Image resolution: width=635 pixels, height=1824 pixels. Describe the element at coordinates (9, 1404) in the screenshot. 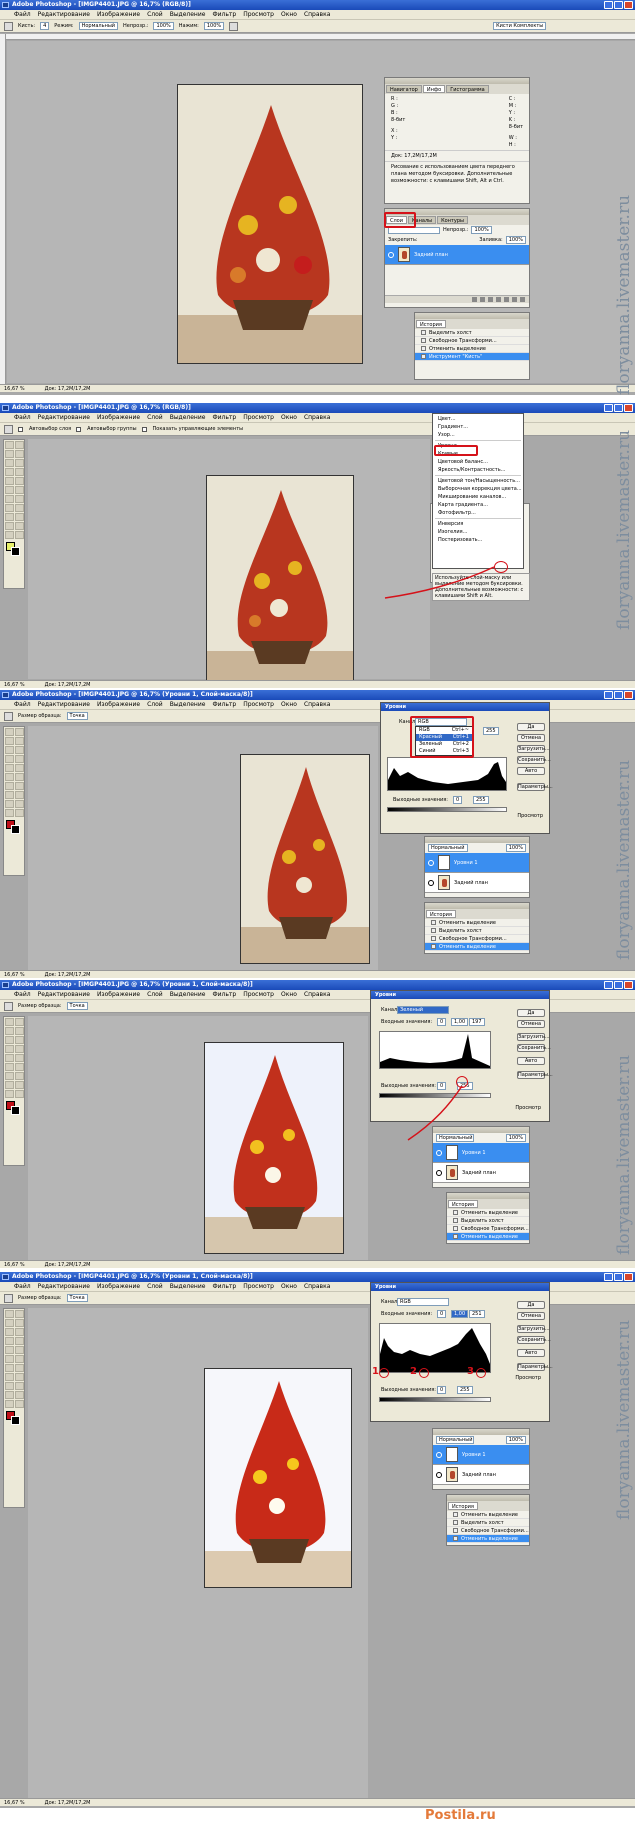

I see `hand-tool` at that location.